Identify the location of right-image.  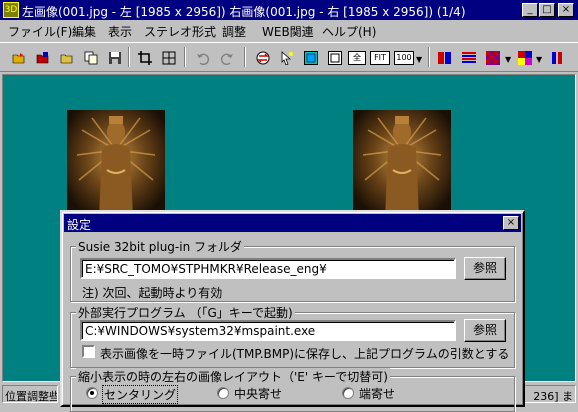
(402, 164).